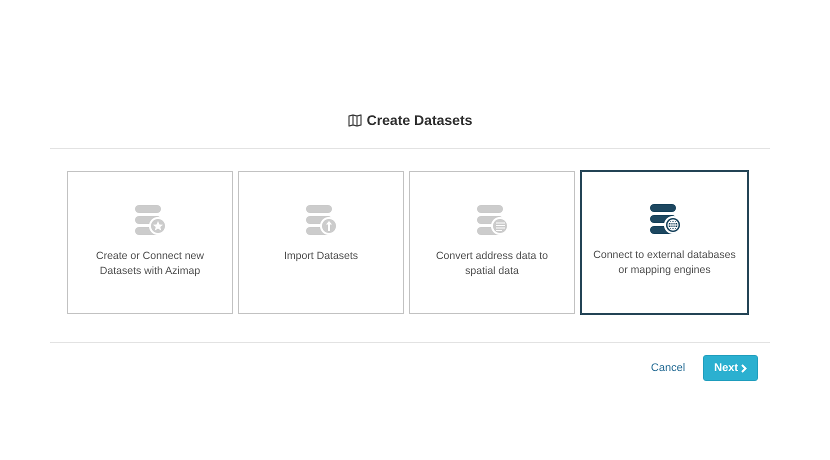  What do you see at coordinates (664, 263) in the screenshot?
I see `option-label: Connect to external databases or mapping engines` at bounding box center [664, 263].